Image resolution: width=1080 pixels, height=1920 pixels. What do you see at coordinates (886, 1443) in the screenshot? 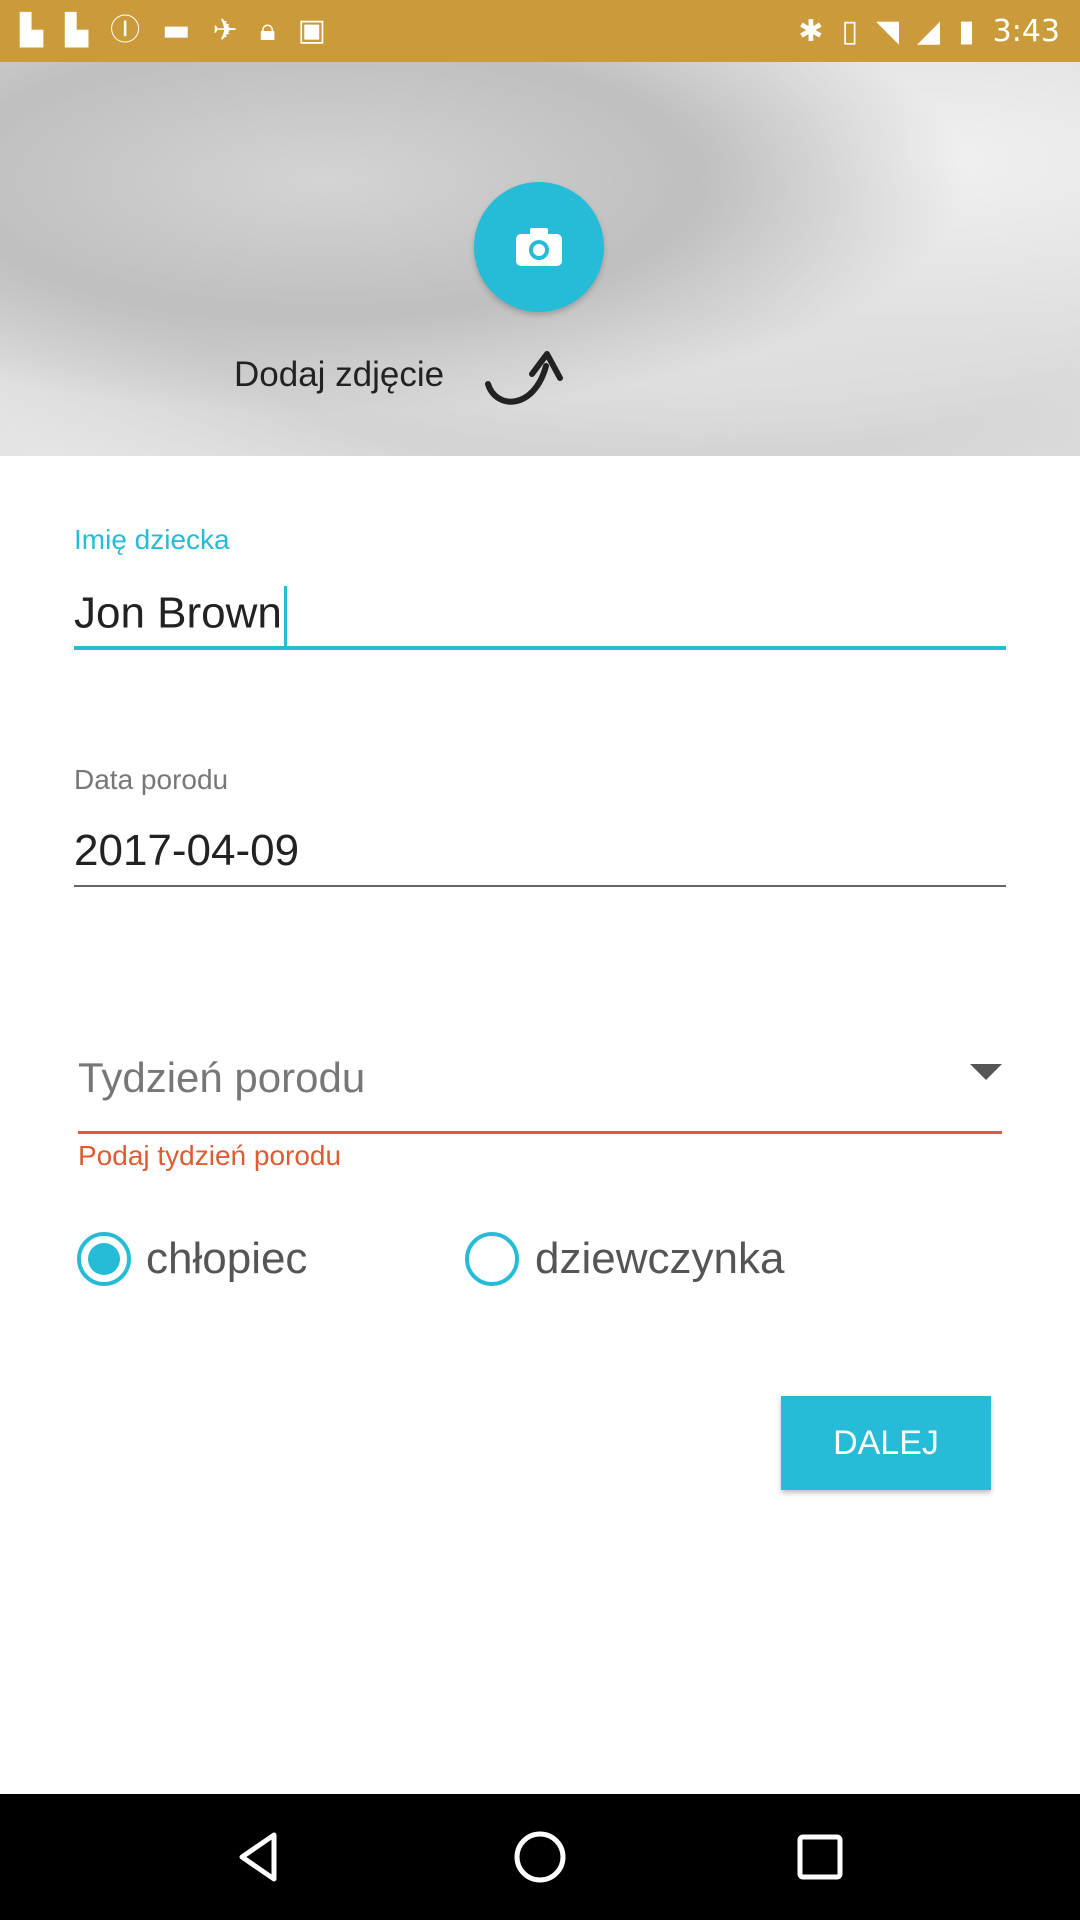
I see `next-button: DALEJ` at bounding box center [886, 1443].